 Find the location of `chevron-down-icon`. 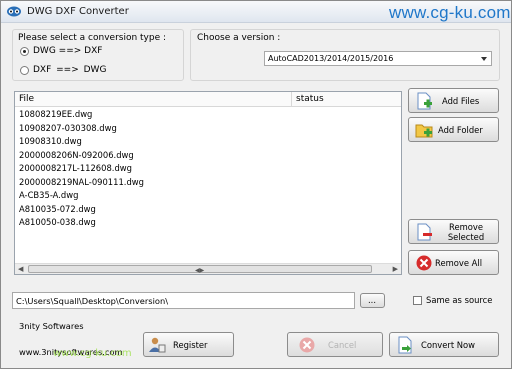

chevron-down-icon is located at coordinates (484, 59).